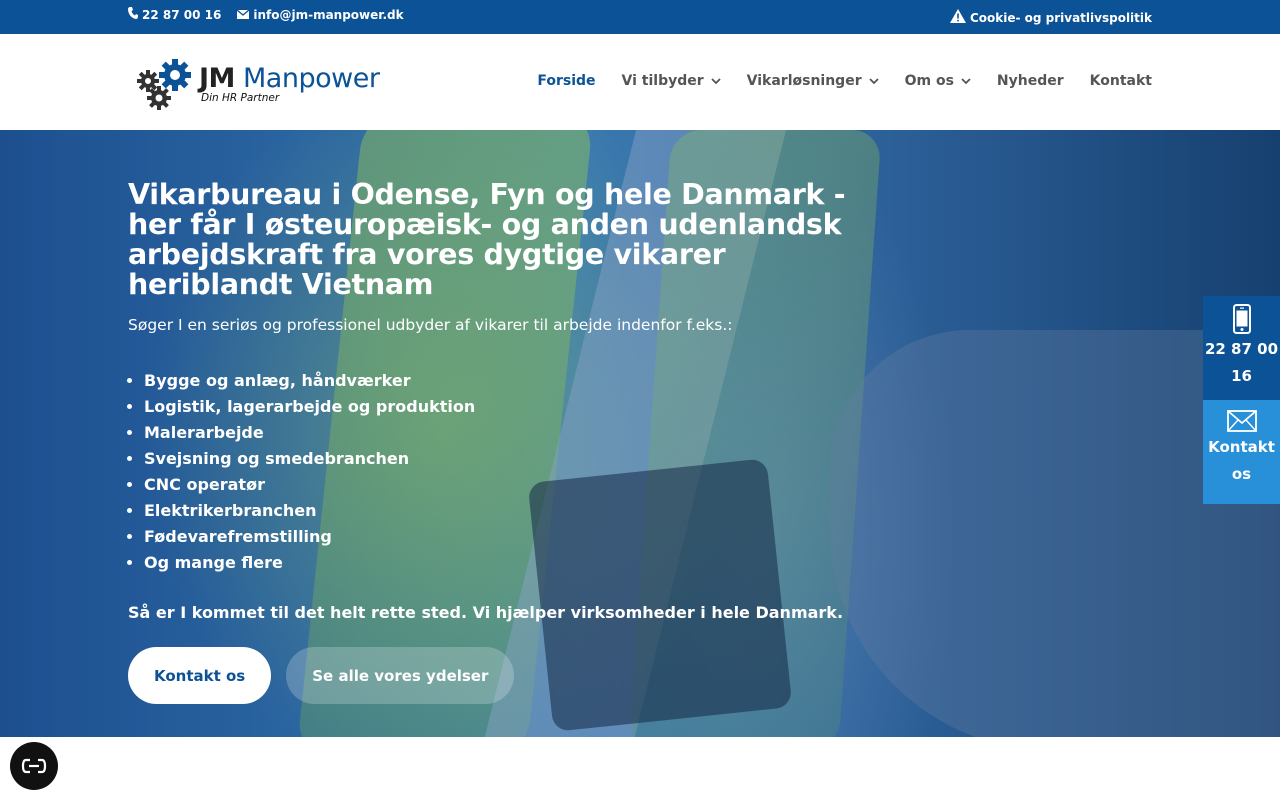  I want to click on list-item: Svejsning og smedebranchen, so click(496, 459).